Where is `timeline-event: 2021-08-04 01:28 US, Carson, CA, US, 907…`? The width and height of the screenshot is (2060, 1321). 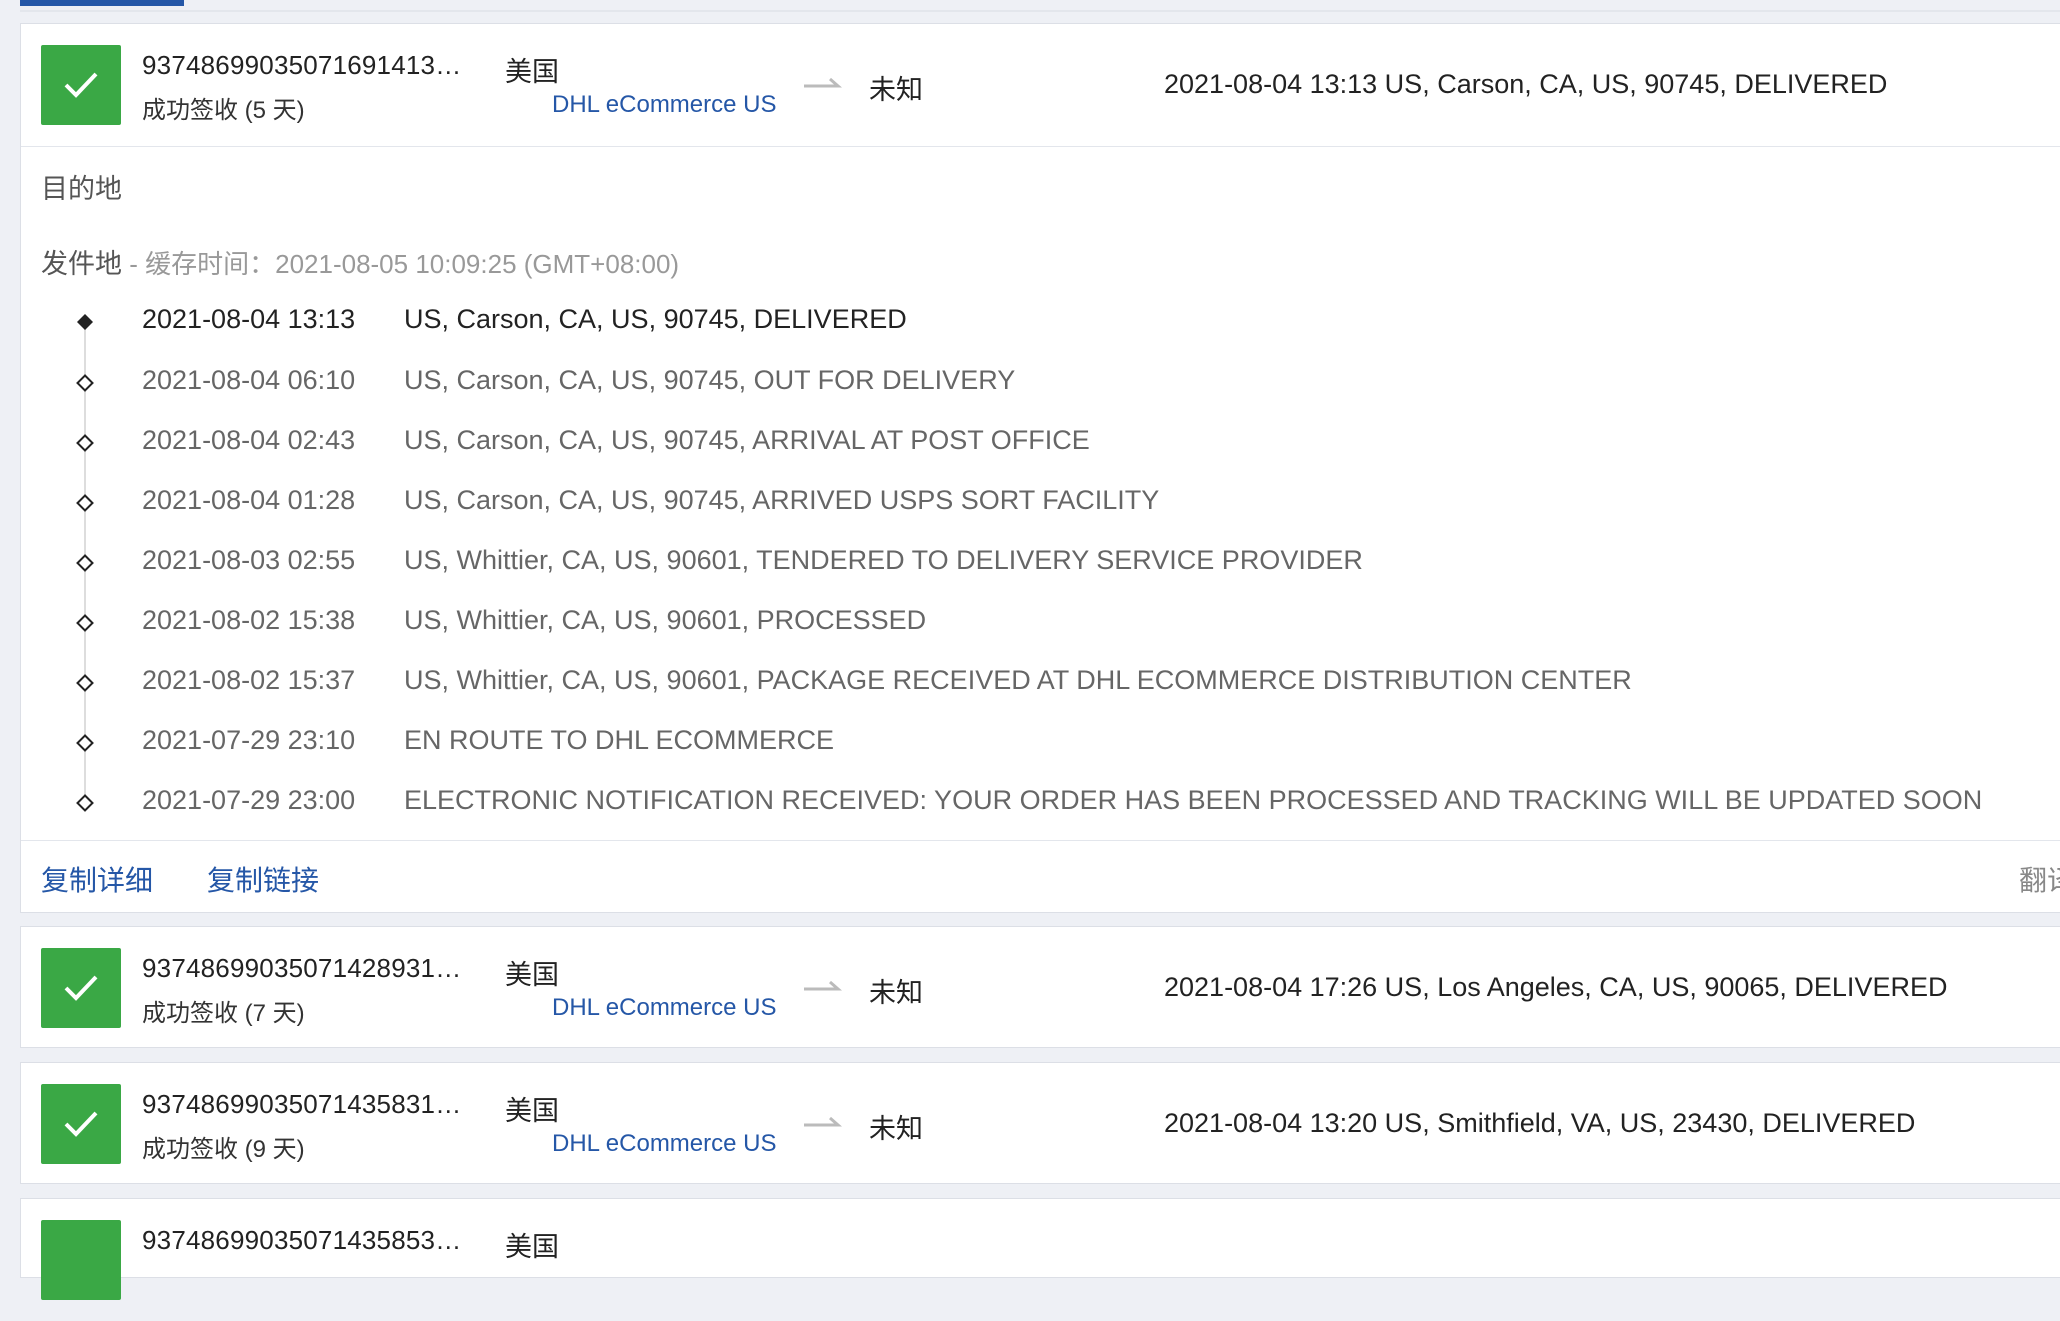
timeline-event: 2021-08-04 01:28 US, Carson, CA, US, 907… is located at coordinates (1040, 515).